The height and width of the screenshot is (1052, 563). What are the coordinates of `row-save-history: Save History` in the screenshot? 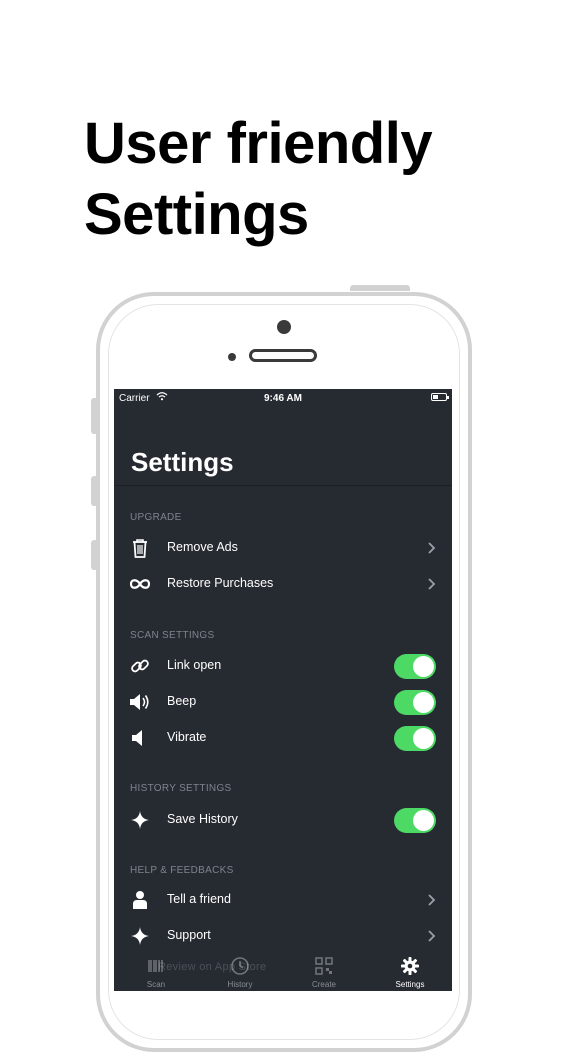 It's located at (283, 820).